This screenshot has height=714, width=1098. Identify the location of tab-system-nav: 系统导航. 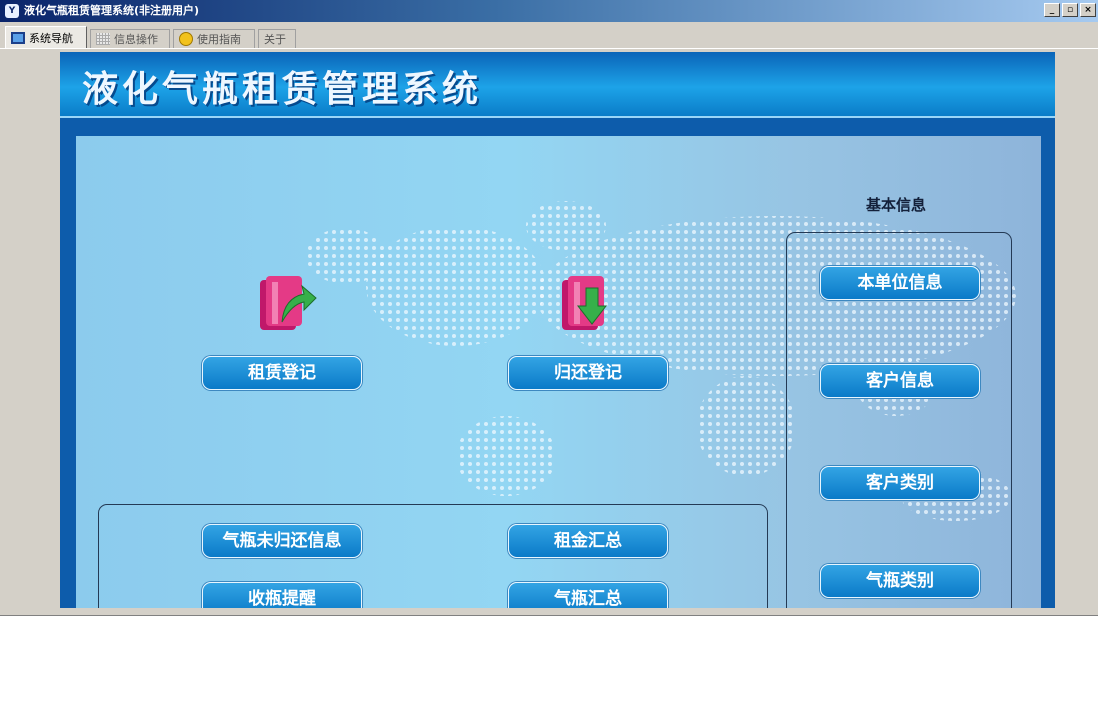
(46, 37).